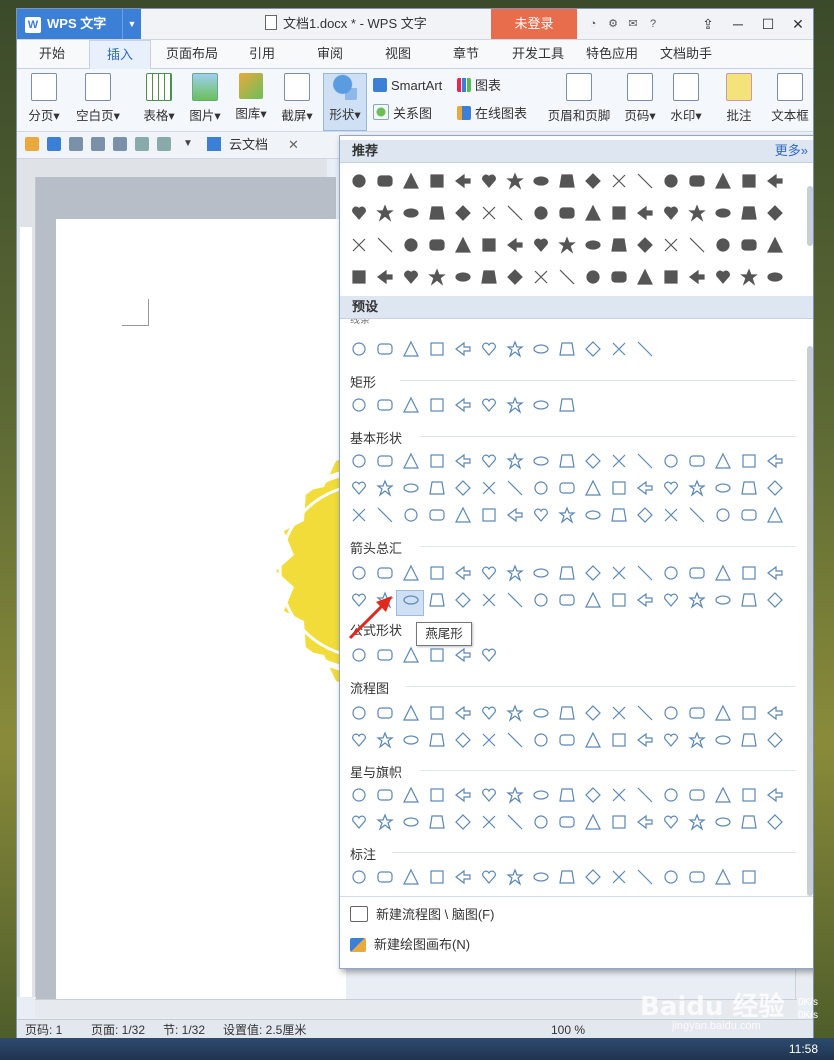 The image size is (834, 1060). What do you see at coordinates (131, 24) in the screenshot?
I see `chevron-down-icon: ▼` at bounding box center [131, 24].